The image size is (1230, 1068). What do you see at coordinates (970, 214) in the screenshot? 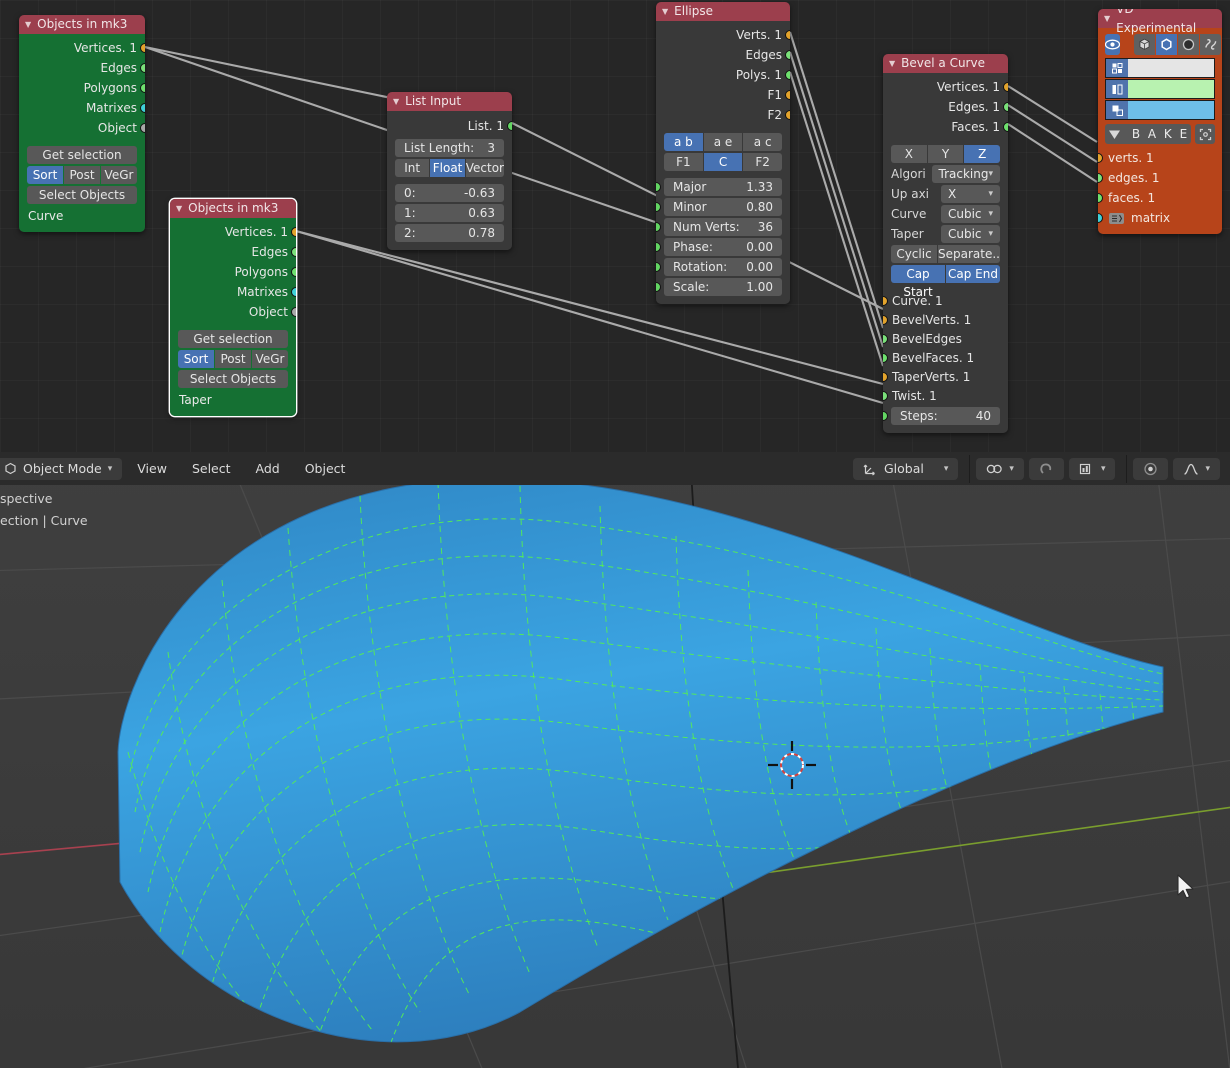
I see `curve-dropdown: Cubic ▾` at bounding box center [970, 214].